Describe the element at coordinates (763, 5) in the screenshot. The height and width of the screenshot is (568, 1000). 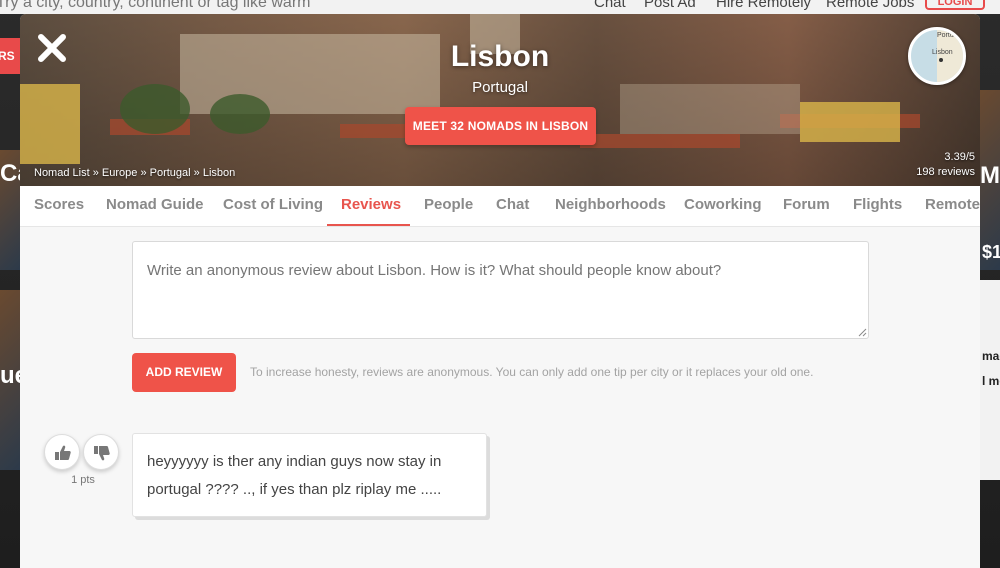
I see `background-nav-hire-remotely: Hire Remotely` at that location.